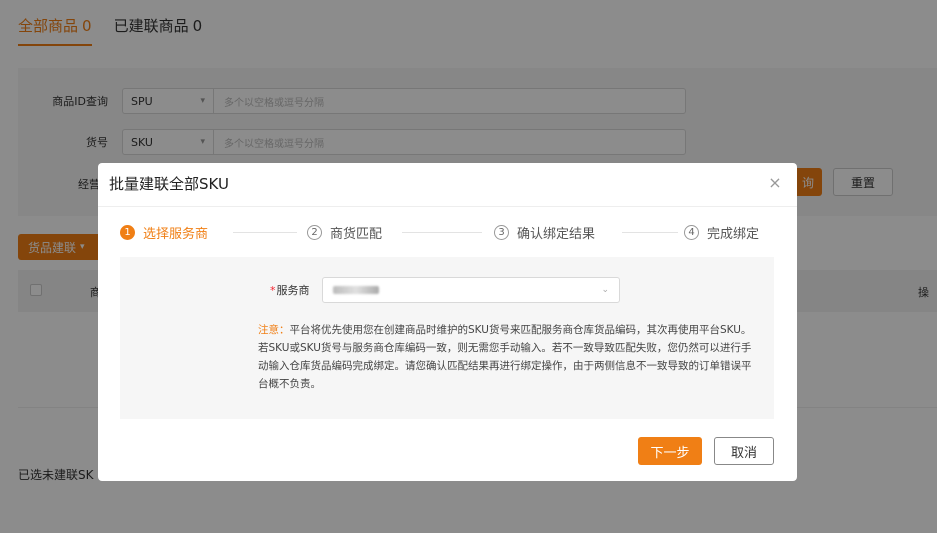 This screenshot has width=937, height=533. Describe the element at coordinates (556, 234) in the screenshot. I see `step-label: 确认绑定结果` at that location.